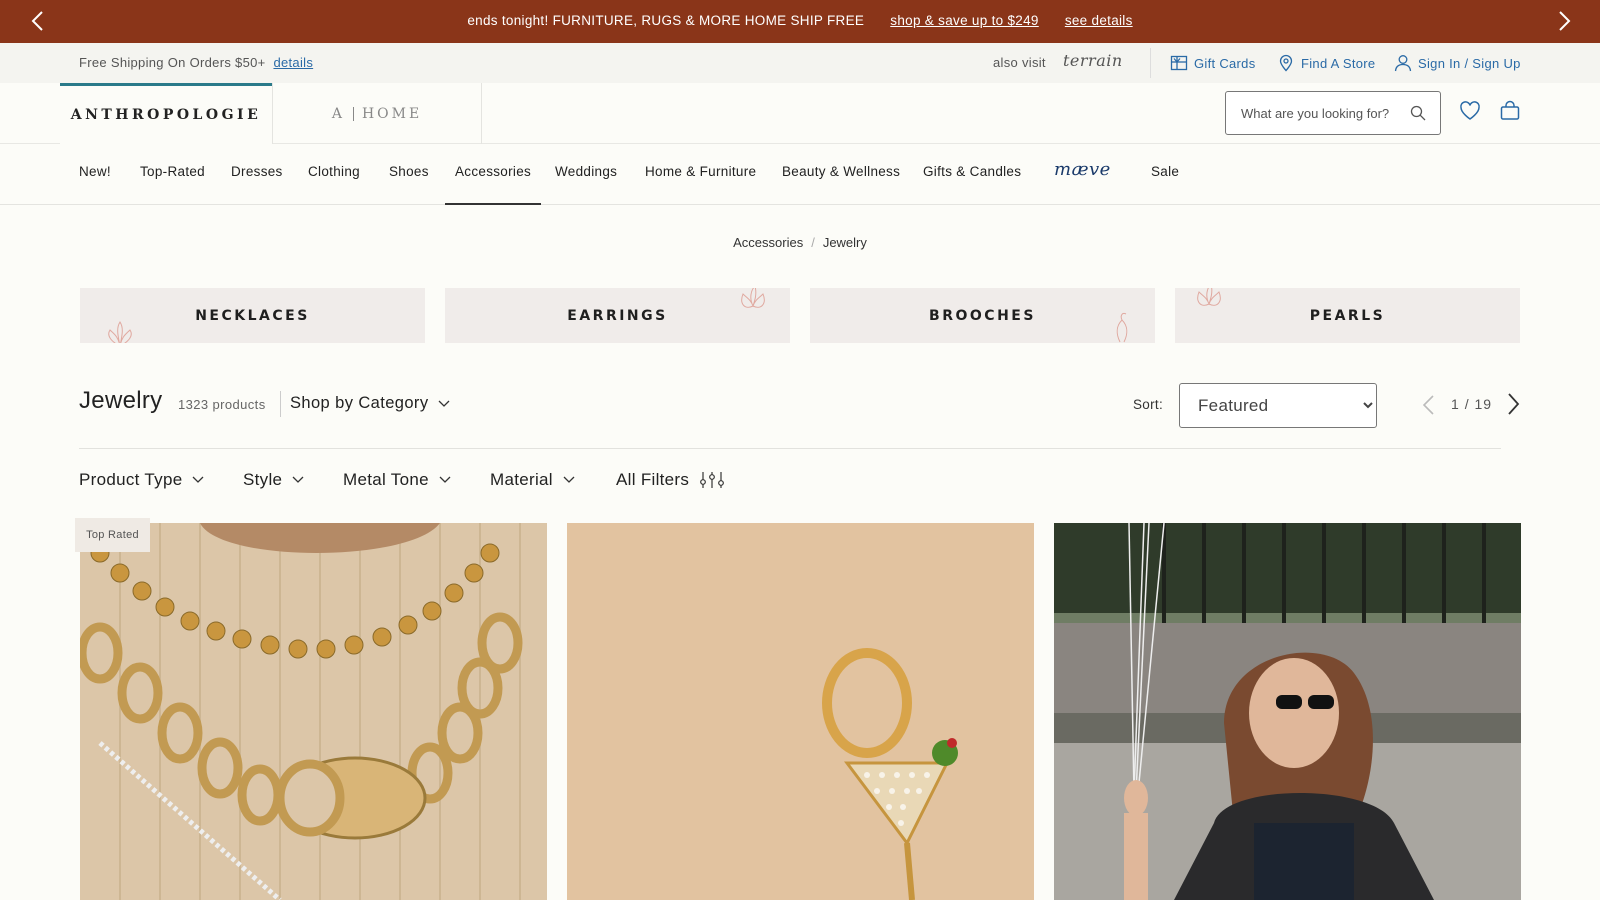 This screenshot has height=900, width=1600. I want to click on product-card-model-balloons, so click(1287, 711).